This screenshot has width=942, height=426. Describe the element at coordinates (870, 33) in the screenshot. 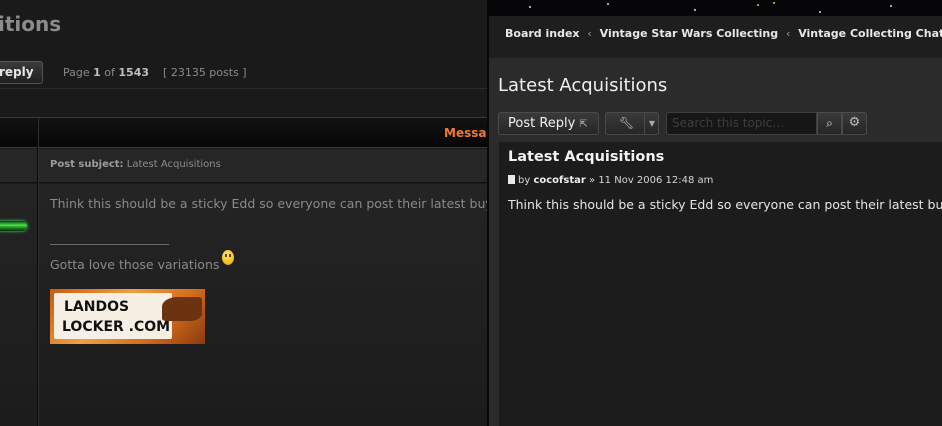

I see `breadcrumb-vintage-collecting-chat: Vintage Collecting Chat` at that location.